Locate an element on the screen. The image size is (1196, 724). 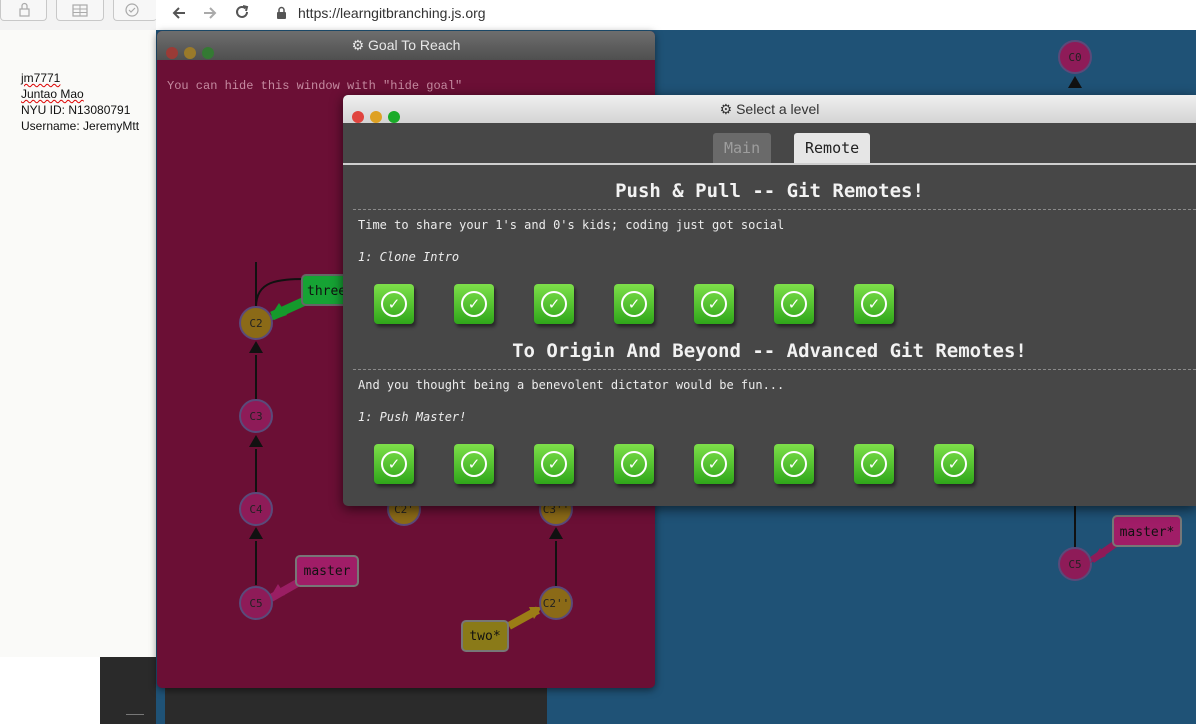
level-tabs: Main Remote is located at coordinates (769, 144).